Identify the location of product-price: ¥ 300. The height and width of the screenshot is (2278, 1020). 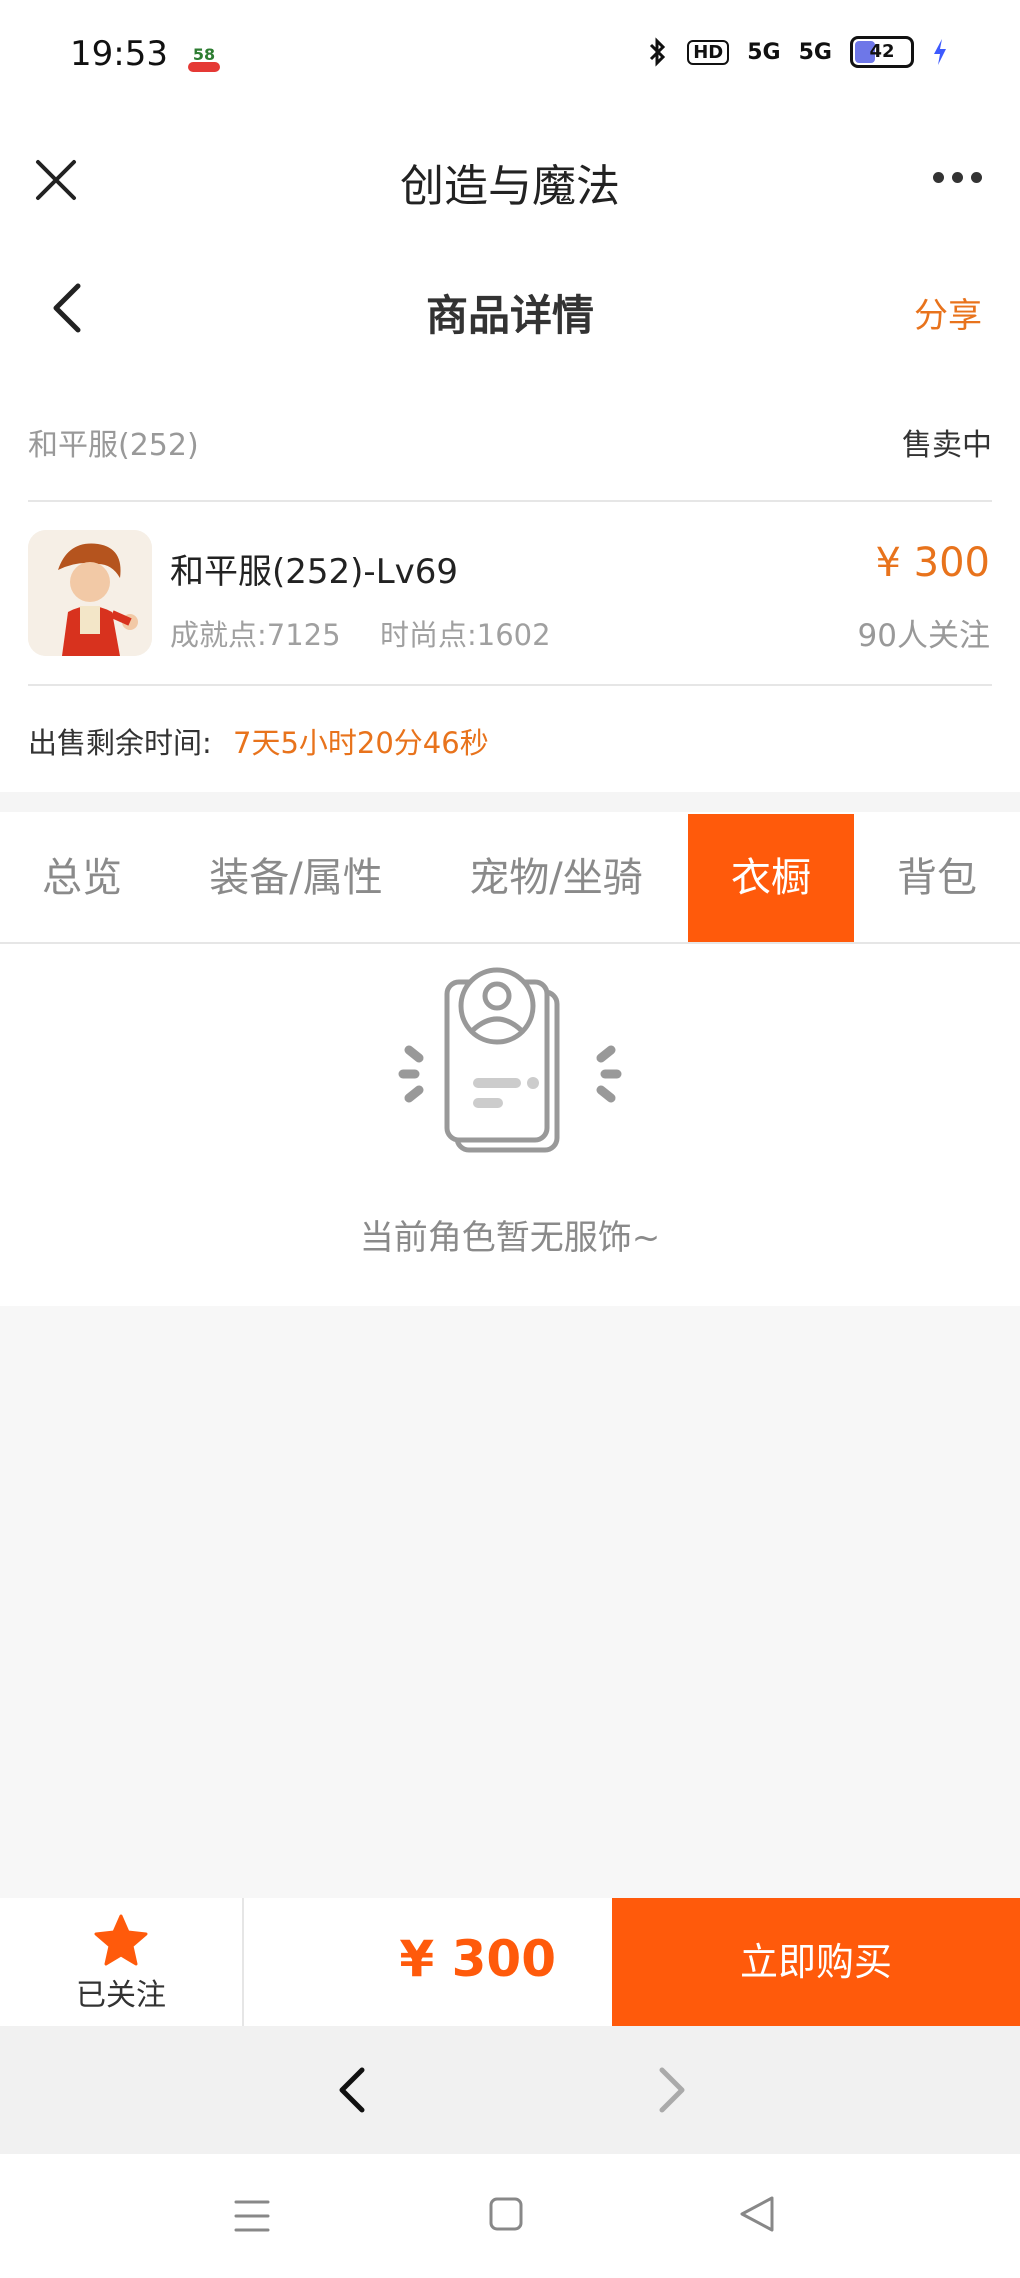
(932, 563).